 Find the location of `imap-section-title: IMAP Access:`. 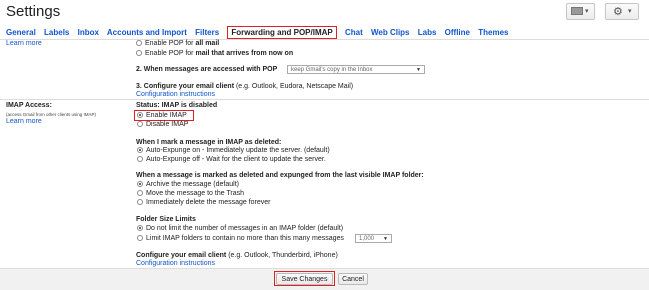

imap-section-title: IMAP Access: is located at coordinates (29, 105).